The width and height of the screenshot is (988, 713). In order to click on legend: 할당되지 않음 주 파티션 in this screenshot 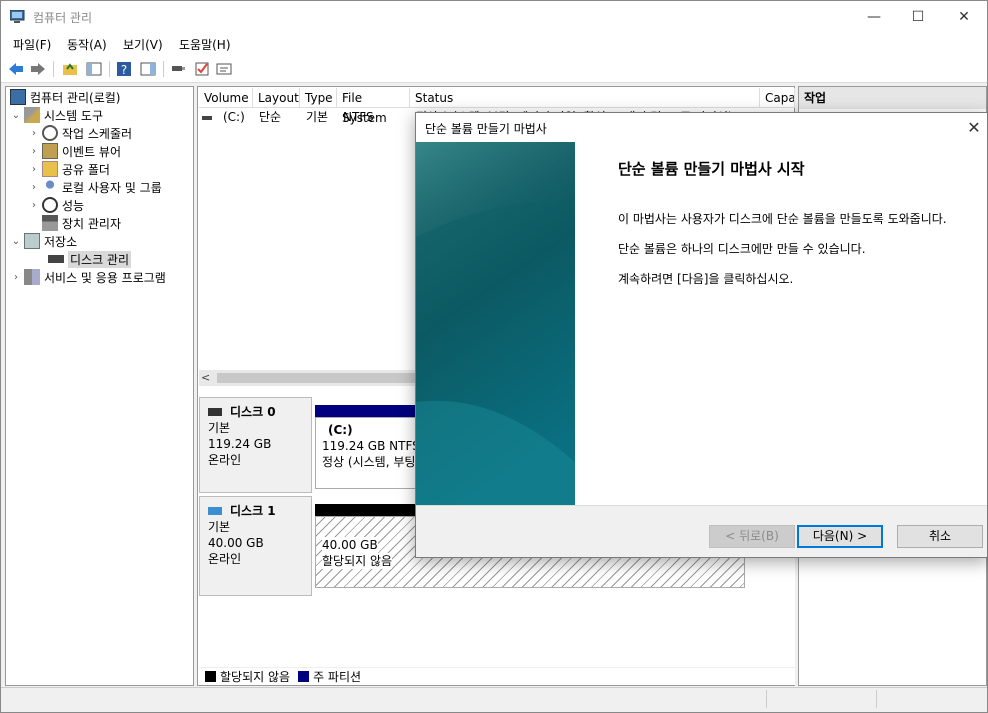, I will do `click(497, 676)`.